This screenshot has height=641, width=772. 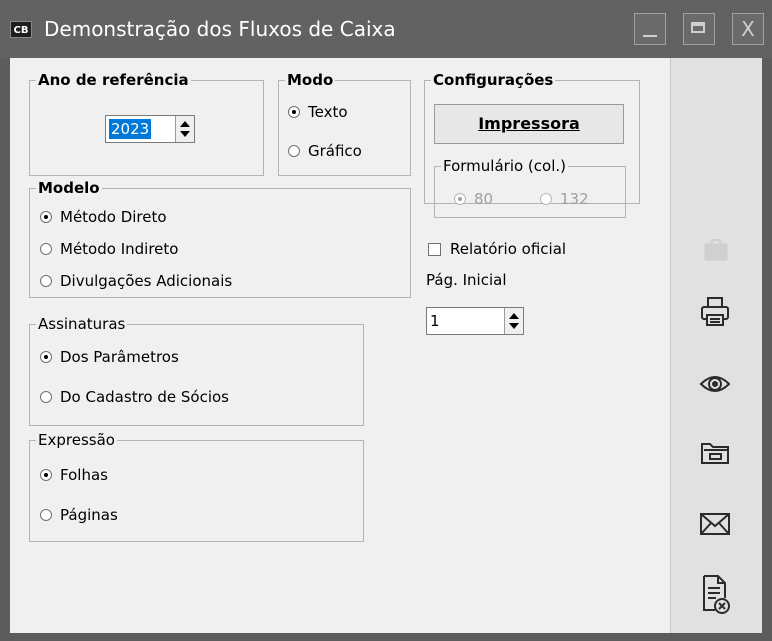 I want to click on relatorio-oficial-checkbox: Relatório oficial, so click(x=497, y=249).